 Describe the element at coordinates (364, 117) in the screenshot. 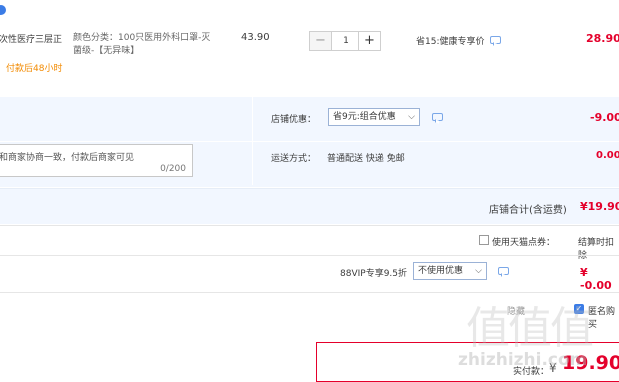

I see `store-discount-value: 省9元:组合优惠` at that location.